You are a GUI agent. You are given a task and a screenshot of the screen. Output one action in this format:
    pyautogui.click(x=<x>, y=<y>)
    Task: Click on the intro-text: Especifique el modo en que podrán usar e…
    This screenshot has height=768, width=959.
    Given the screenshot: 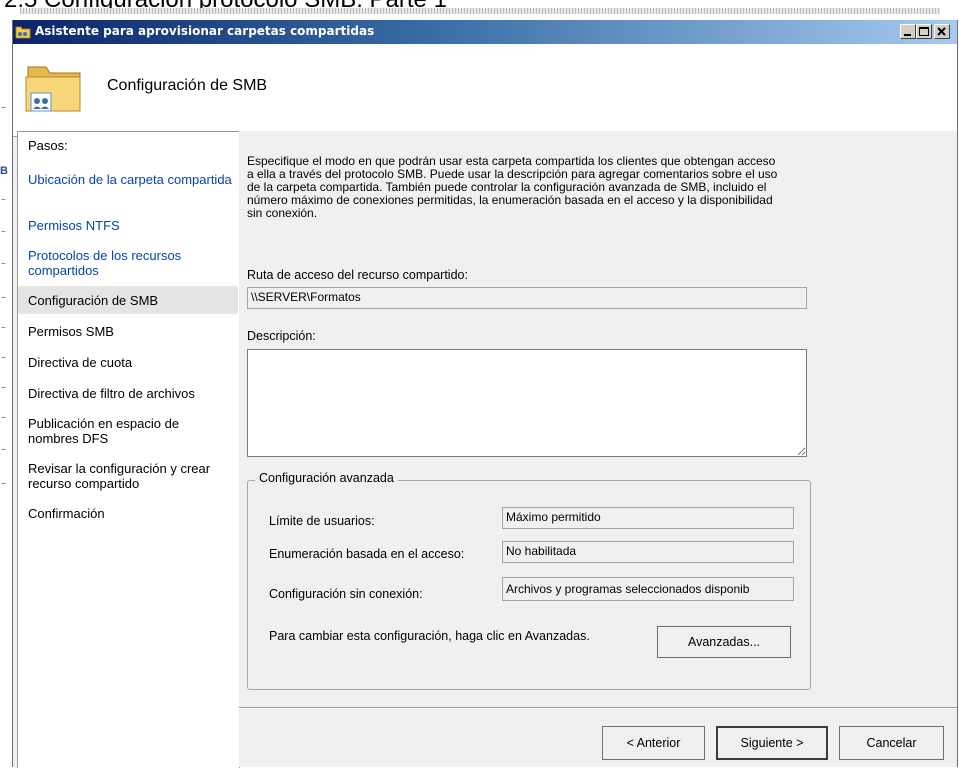 What is the action you would take?
    pyautogui.click(x=512, y=187)
    